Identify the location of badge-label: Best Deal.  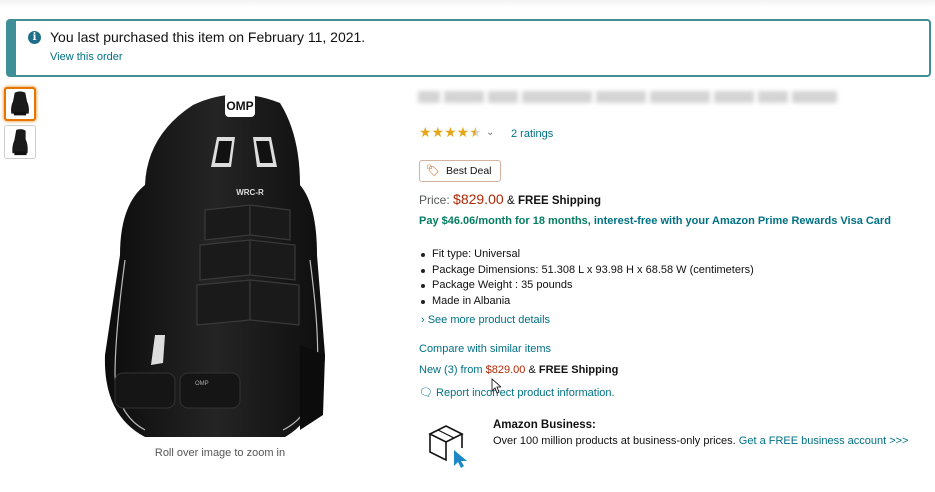
(468, 171).